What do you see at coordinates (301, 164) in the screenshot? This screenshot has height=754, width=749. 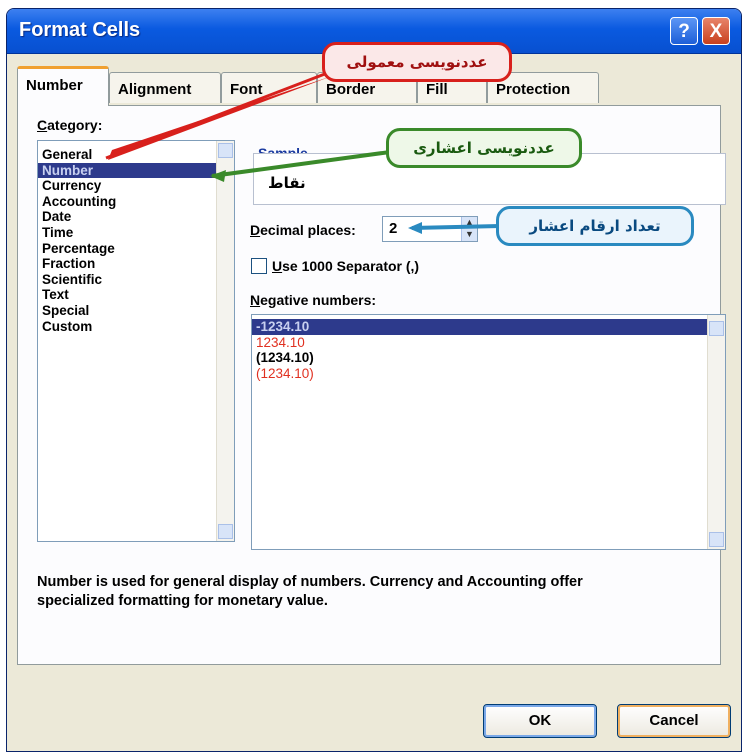 I see `green-arrow-line` at bounding box center [301, 164].